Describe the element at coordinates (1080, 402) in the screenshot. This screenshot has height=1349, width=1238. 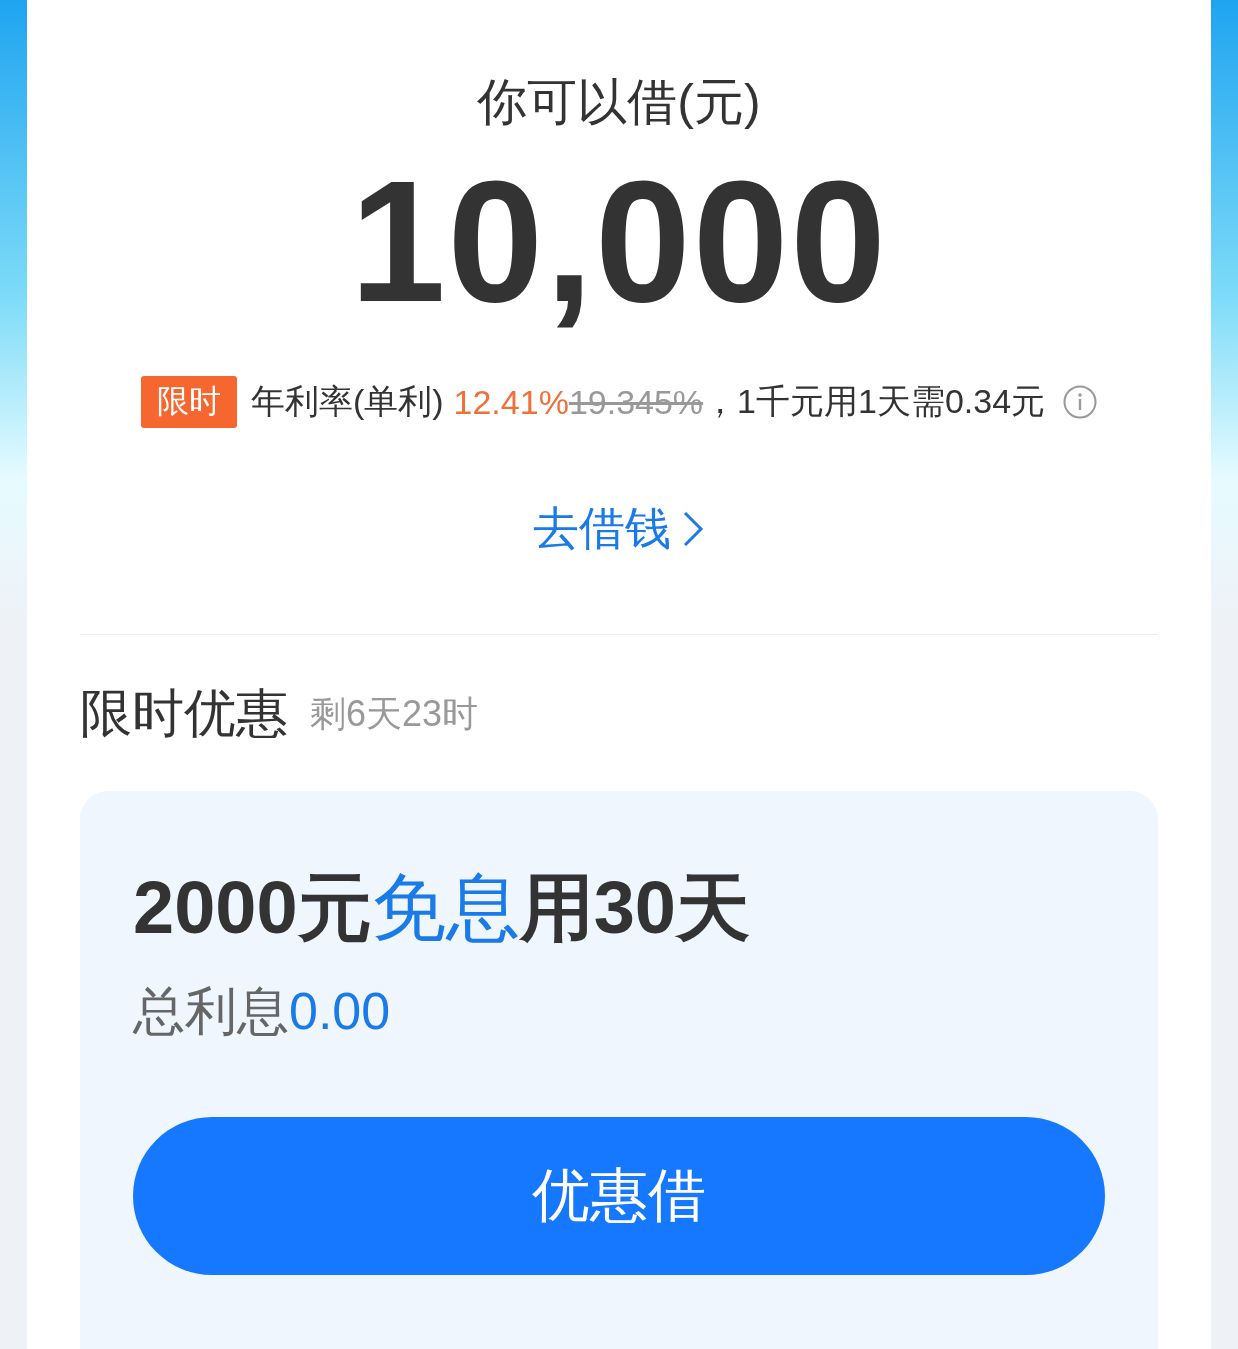
I see `info-icon` at that location.